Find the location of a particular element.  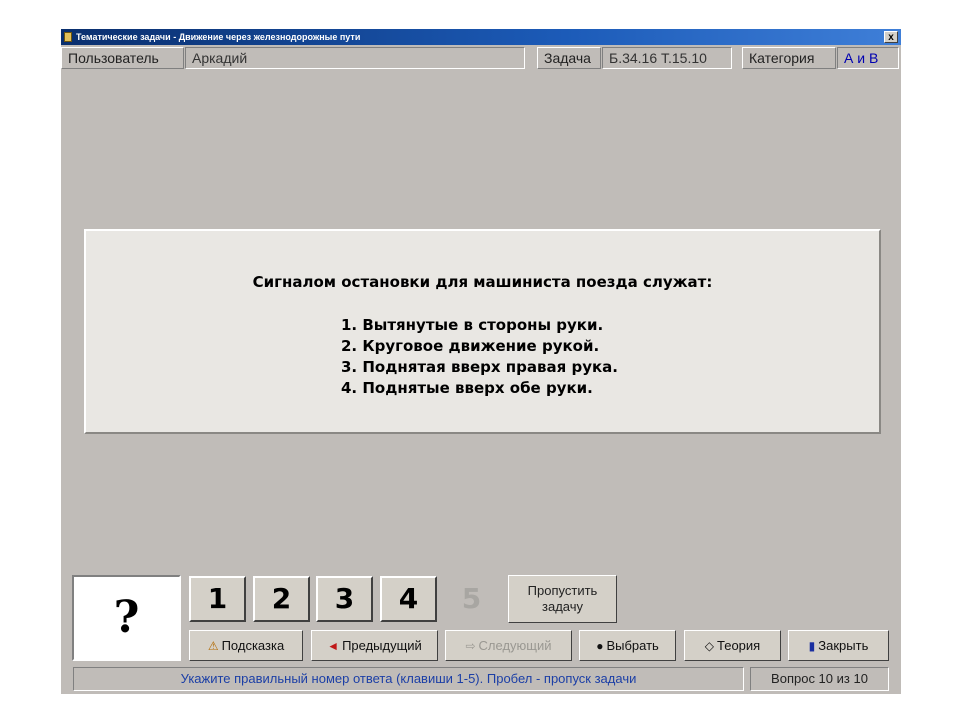

hint-button: ⚠ Подсказка is located at coordinates (246, 645).